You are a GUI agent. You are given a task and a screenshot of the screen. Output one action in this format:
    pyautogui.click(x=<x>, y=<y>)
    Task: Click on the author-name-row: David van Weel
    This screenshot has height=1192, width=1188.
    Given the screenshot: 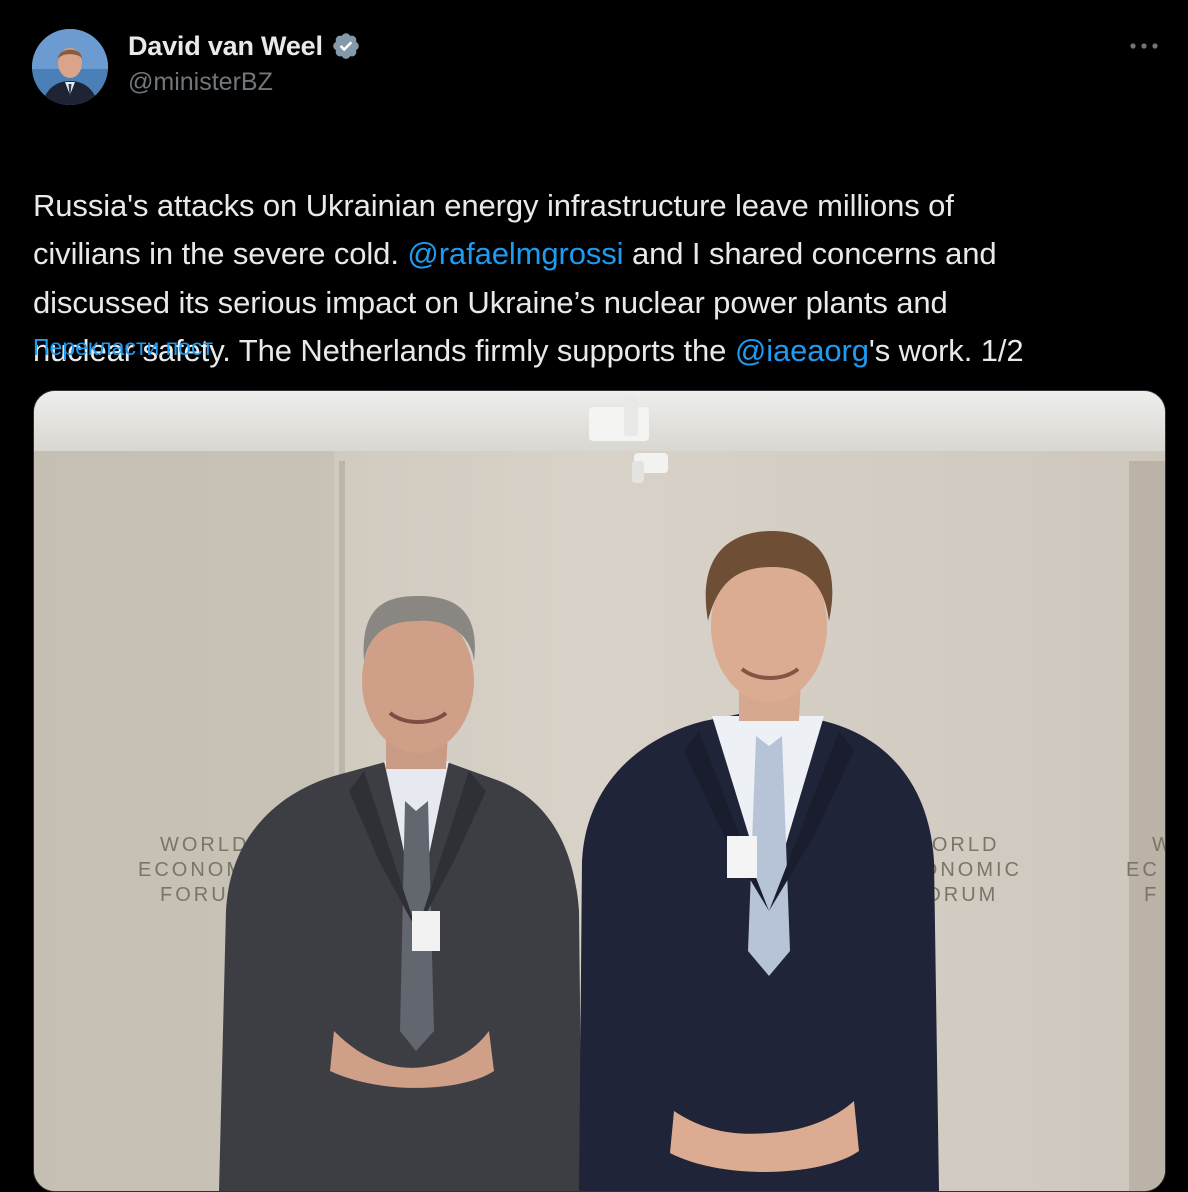 What is the action you would take?
    pyautogui.click(x=244, y=46)
    